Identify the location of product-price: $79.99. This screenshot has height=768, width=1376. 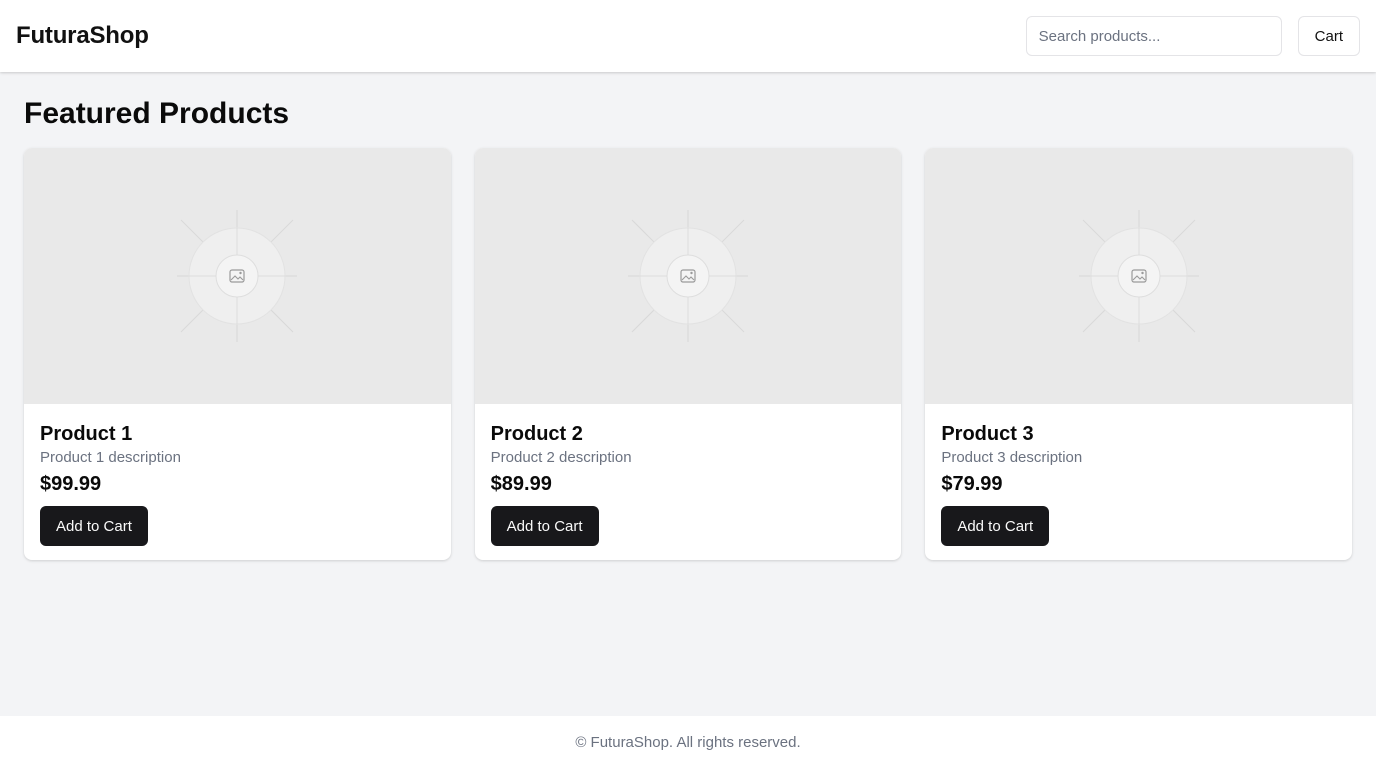
(972, 484).